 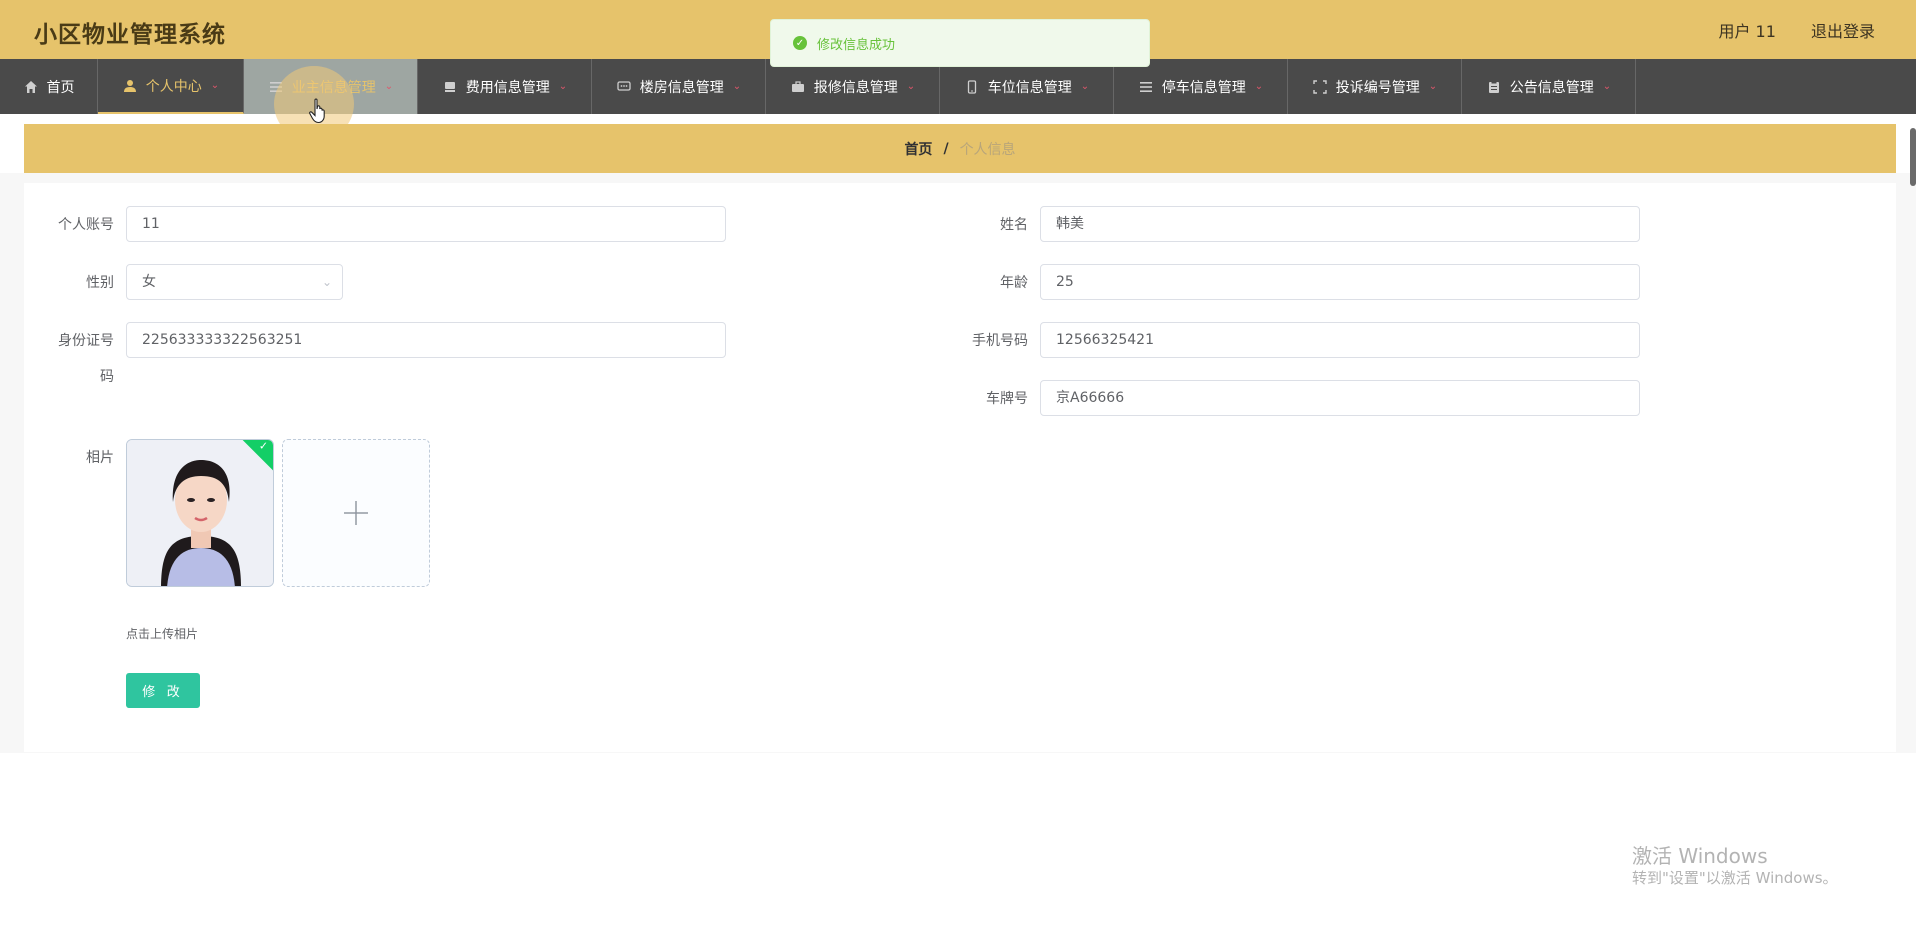 I want to click on name-input: 韩美, so click(x=1340, y=224).